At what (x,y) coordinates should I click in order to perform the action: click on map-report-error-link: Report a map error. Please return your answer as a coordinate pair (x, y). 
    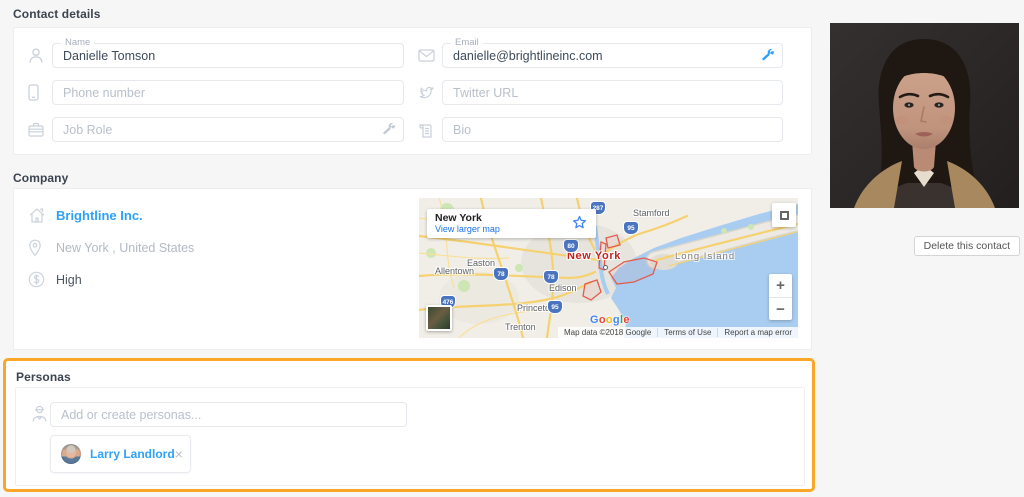
    Looking at the image, I should click on (757, 332).